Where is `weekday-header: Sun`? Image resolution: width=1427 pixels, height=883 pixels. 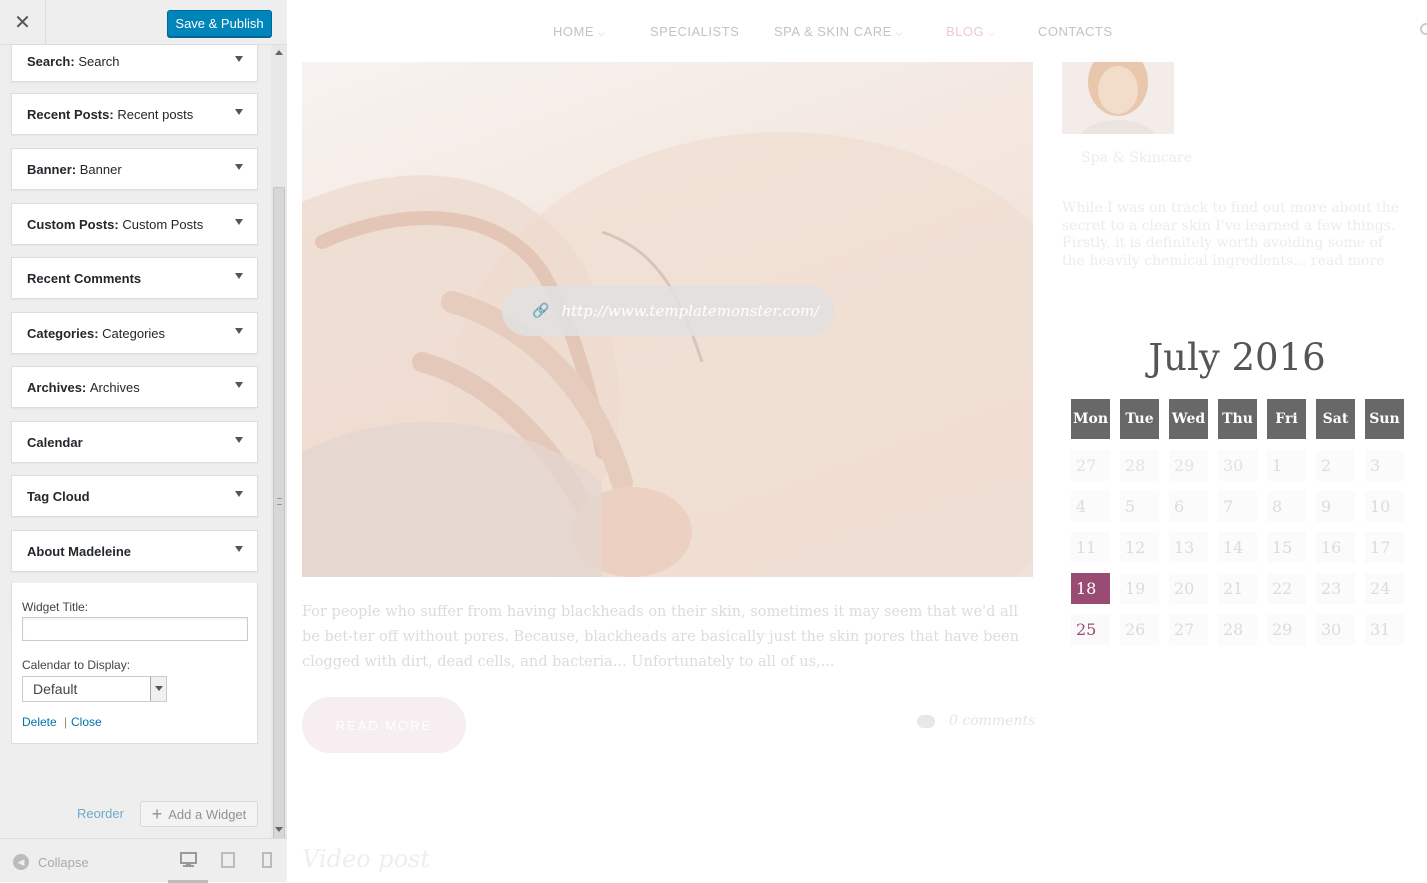 weekday-header: Sun is located at coordinates (1384, 419).